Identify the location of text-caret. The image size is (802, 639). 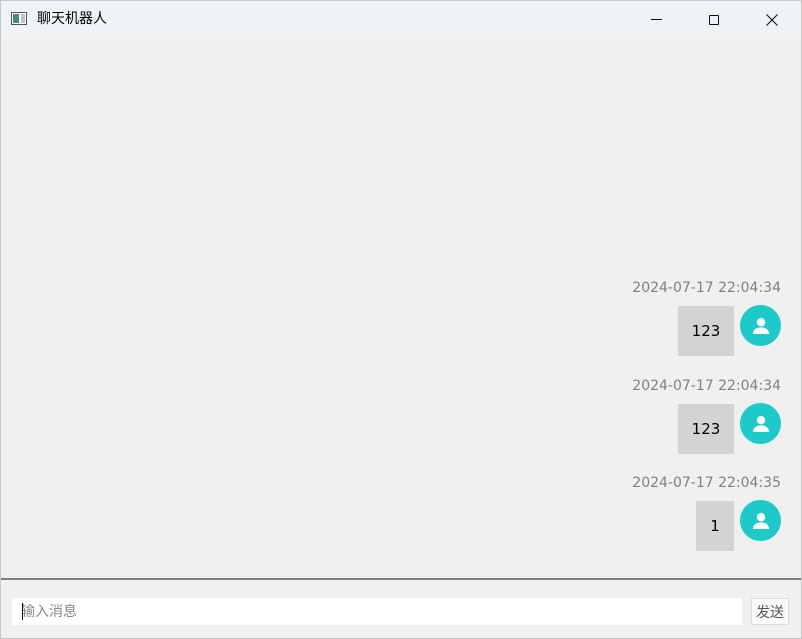
(22, 611).